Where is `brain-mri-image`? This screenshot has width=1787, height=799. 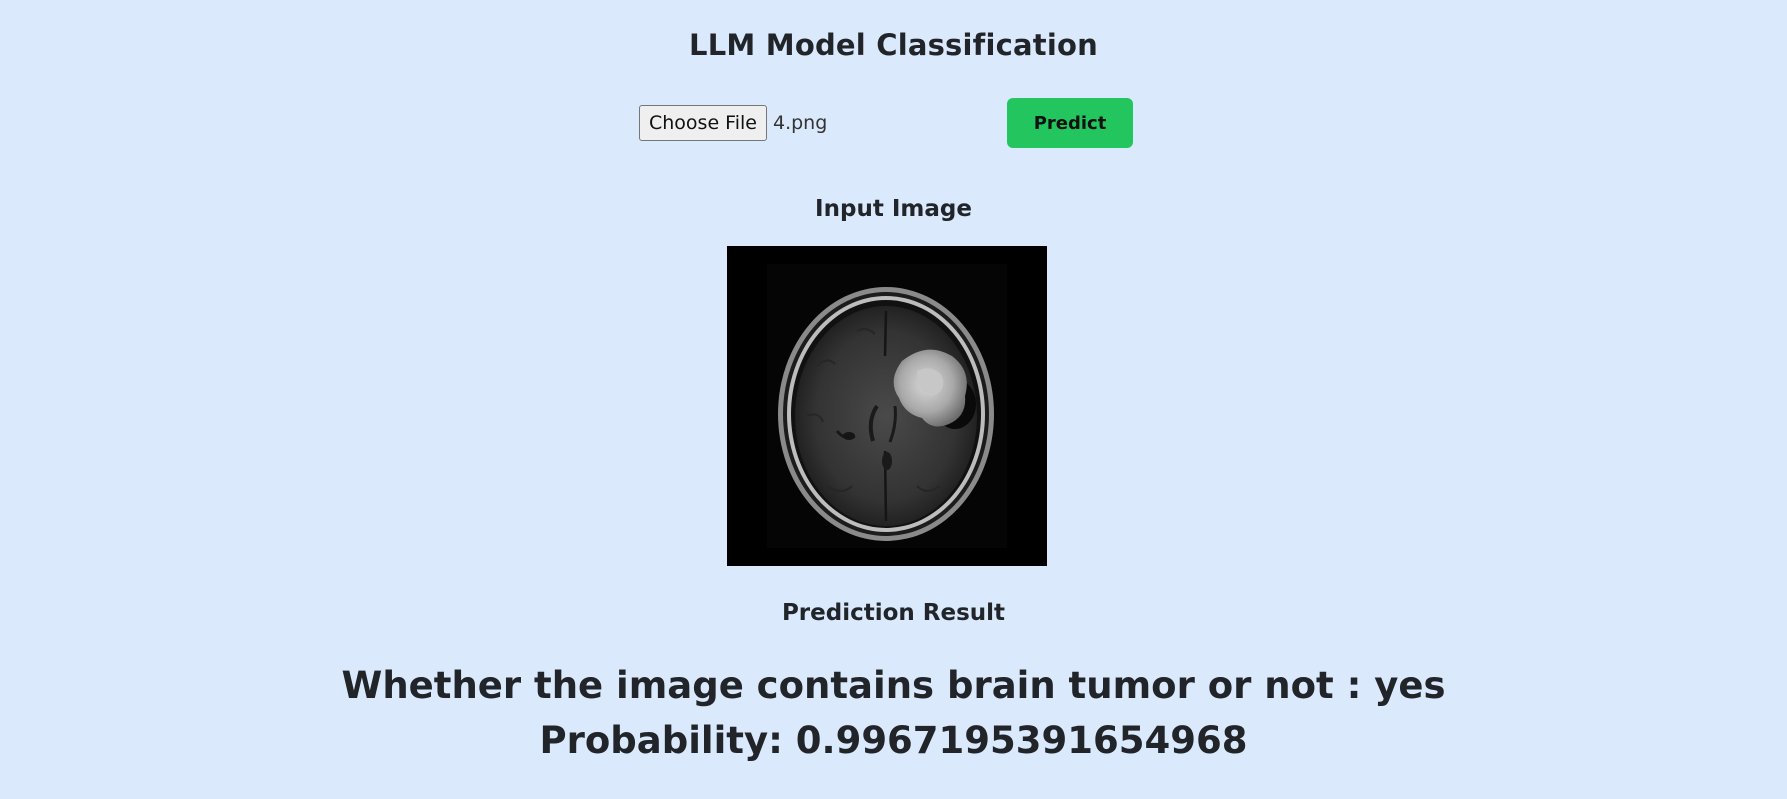 brain-mri-image is located at coordinates (887, 406).